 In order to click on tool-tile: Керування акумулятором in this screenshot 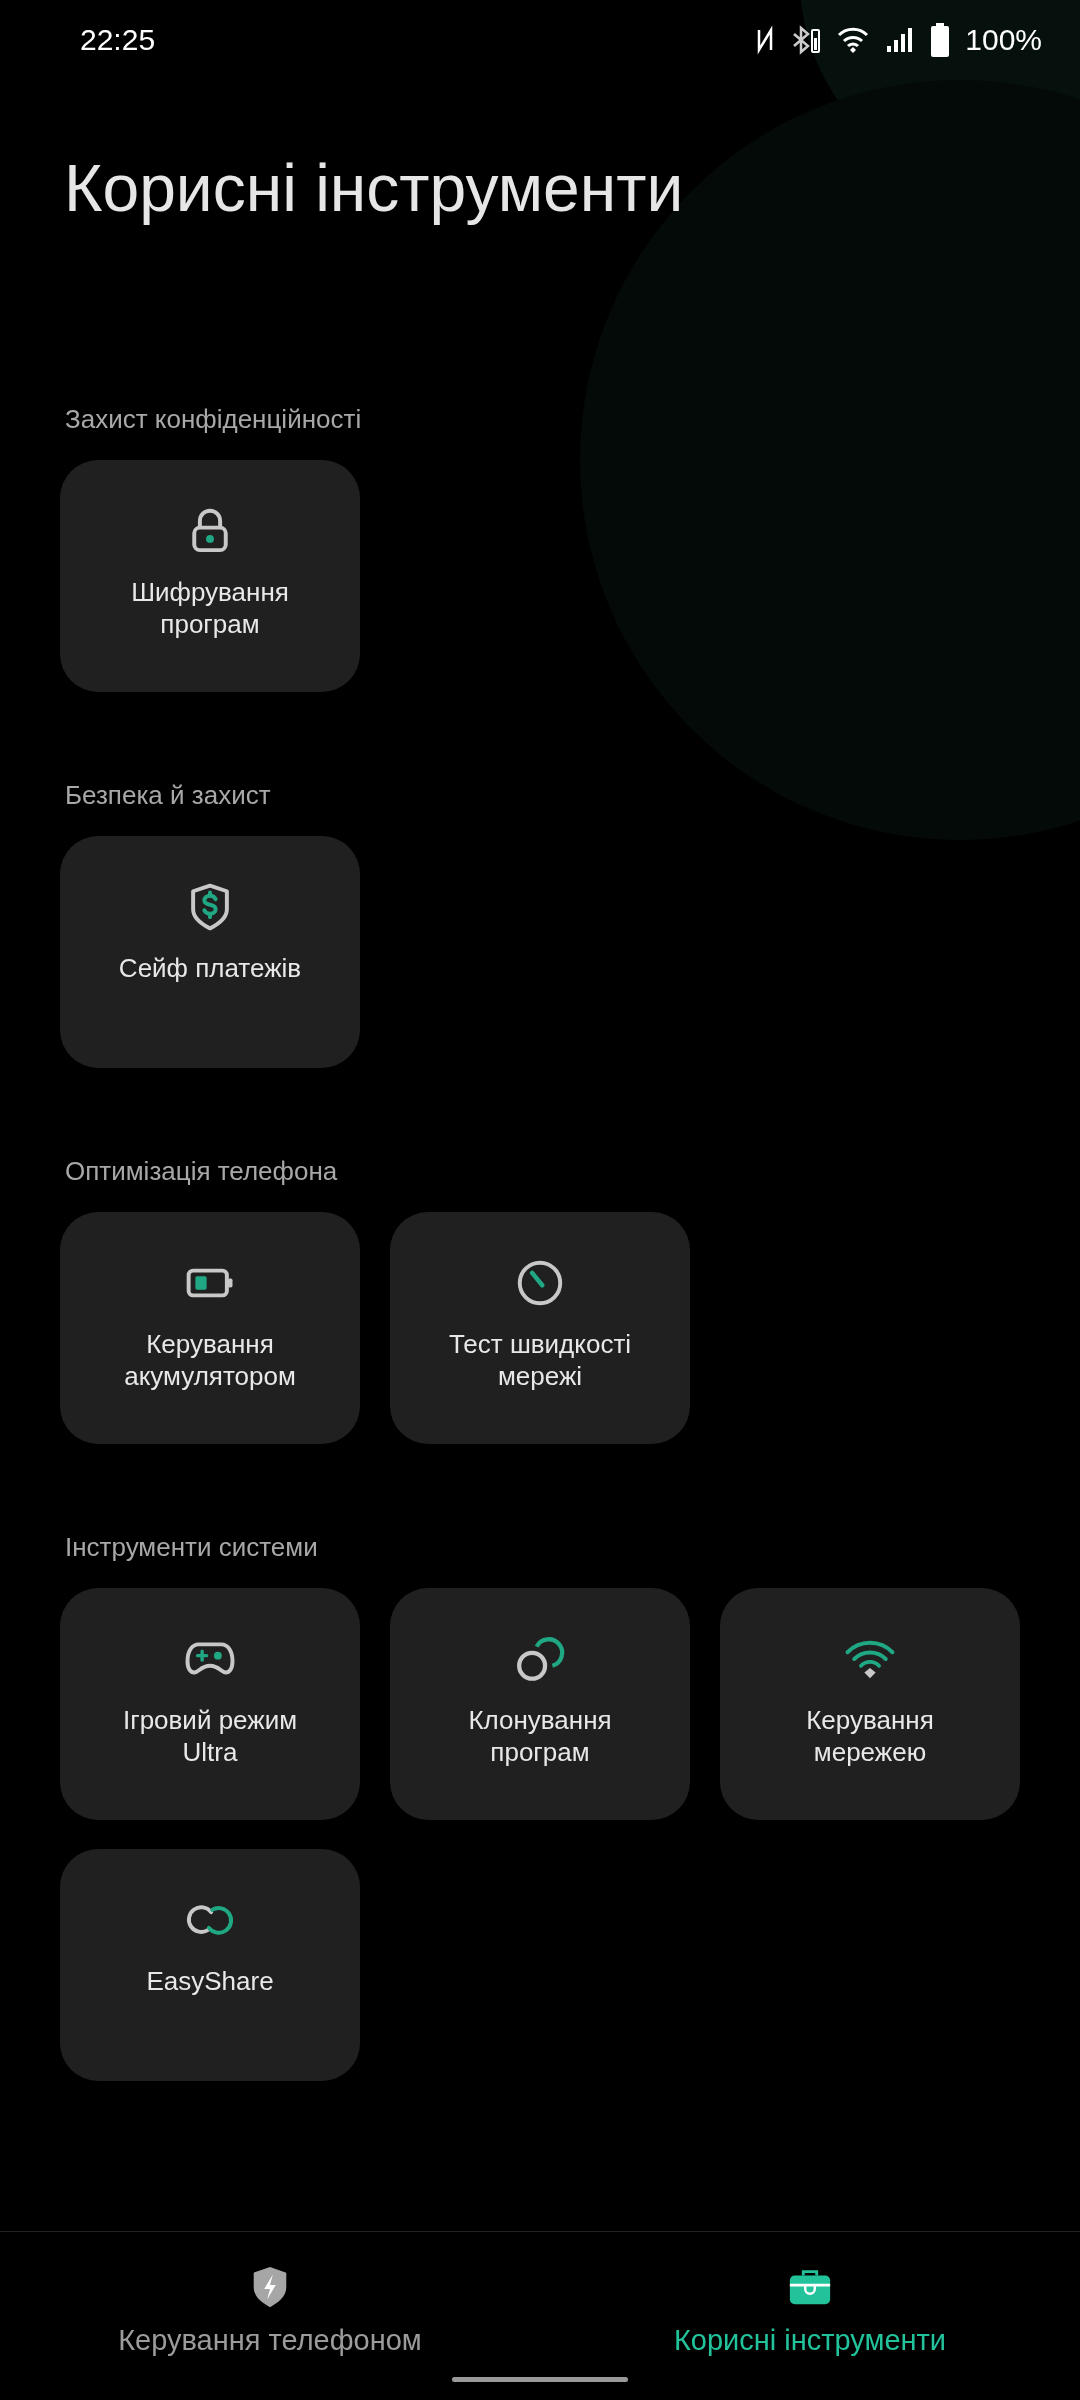, I will do `click(210, 1328)`.